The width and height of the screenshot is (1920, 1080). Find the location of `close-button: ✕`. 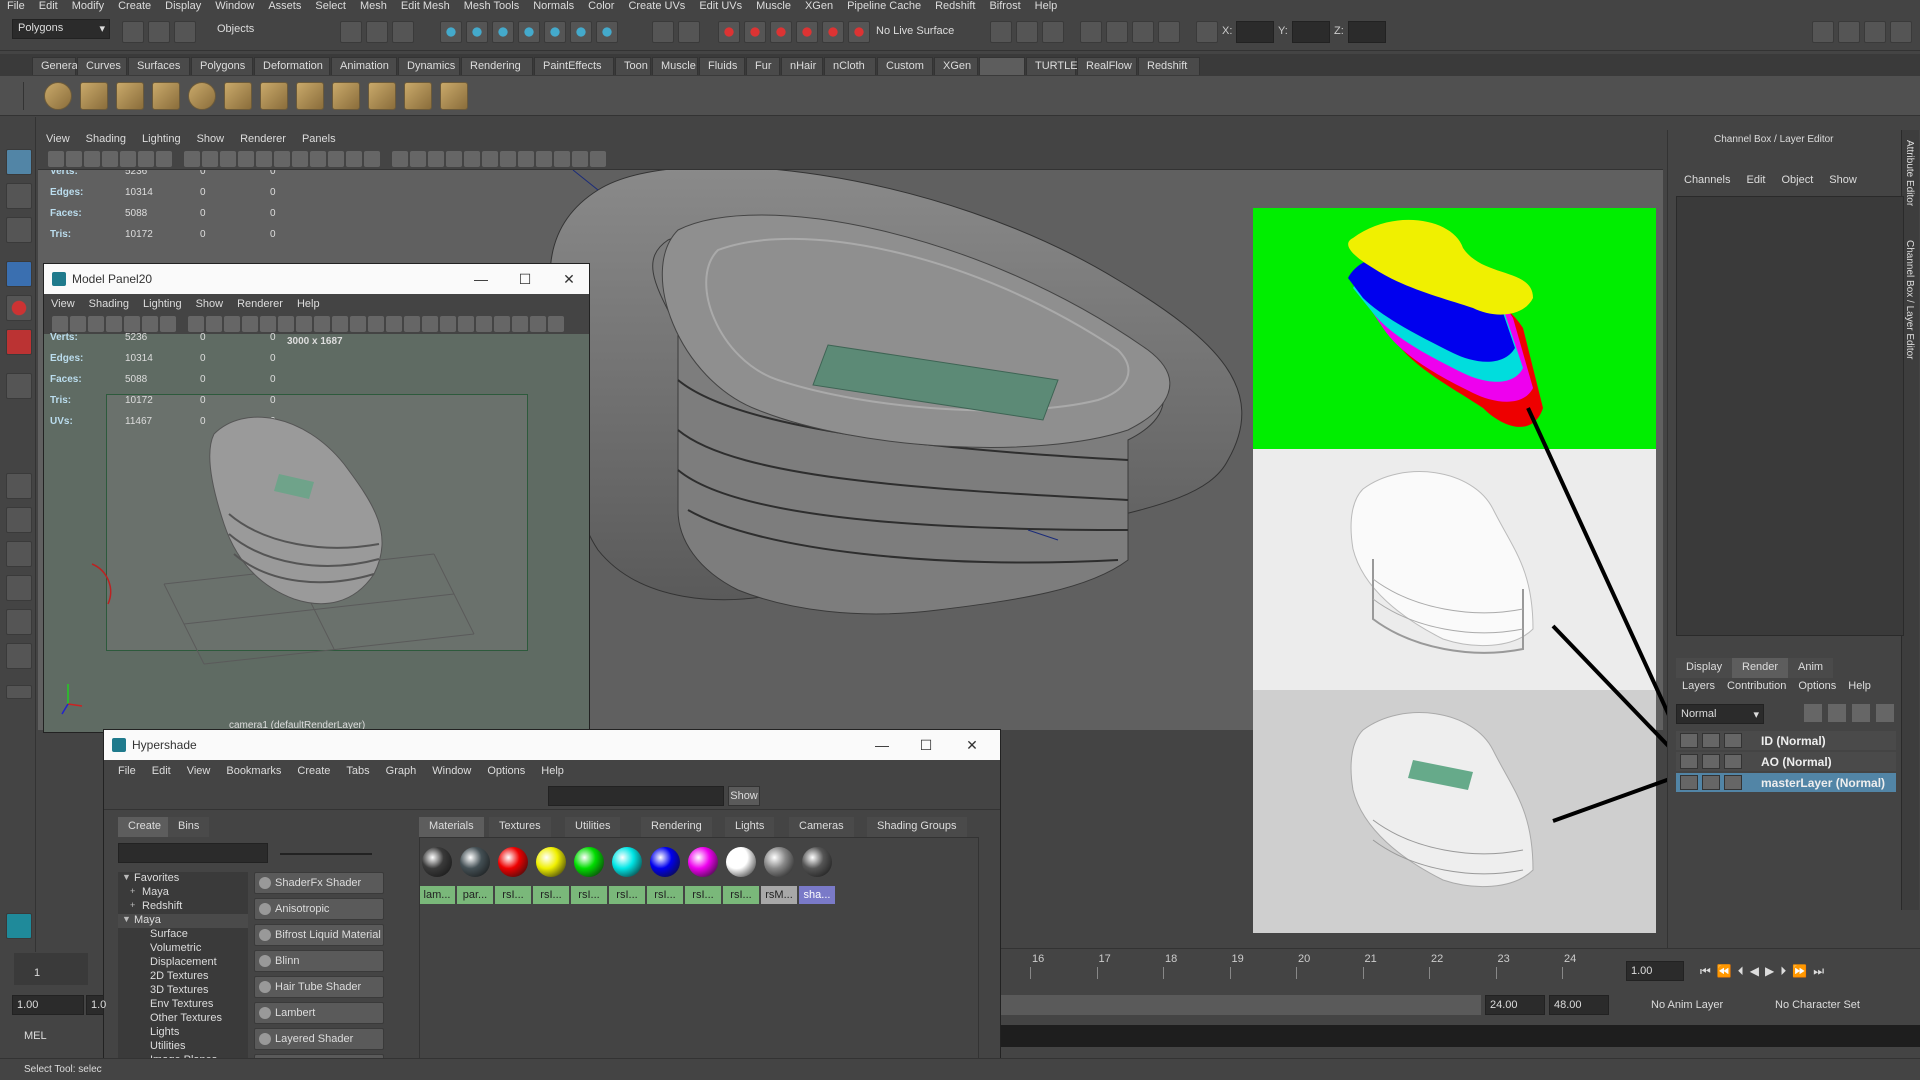

close-button: ✕ is located at coordinates (972, 745).